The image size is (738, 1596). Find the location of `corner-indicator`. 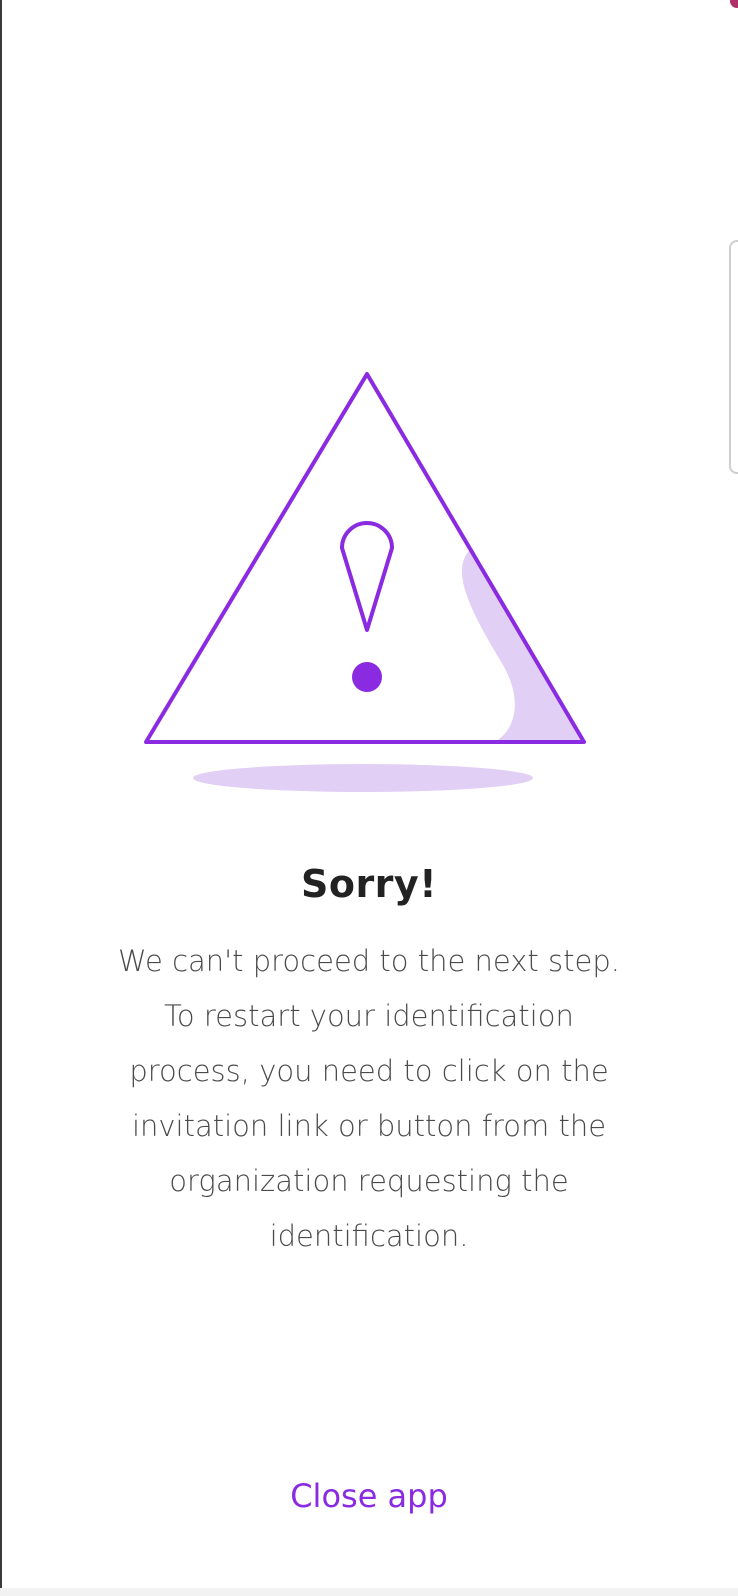

corner-indicator is located at coordinates (734, 4).